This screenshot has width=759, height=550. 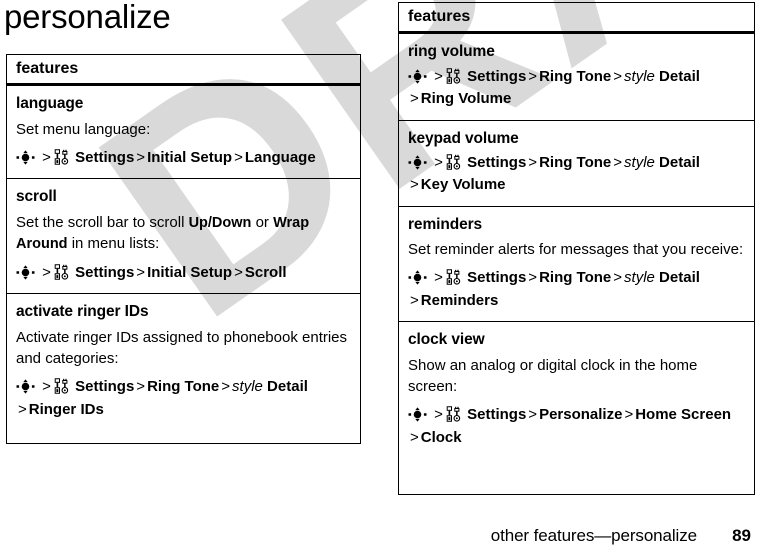 What do you see at coordinates (36, 197) in the screenshot?
I see `feature-name: scroll` at bounding box center [36, 197].